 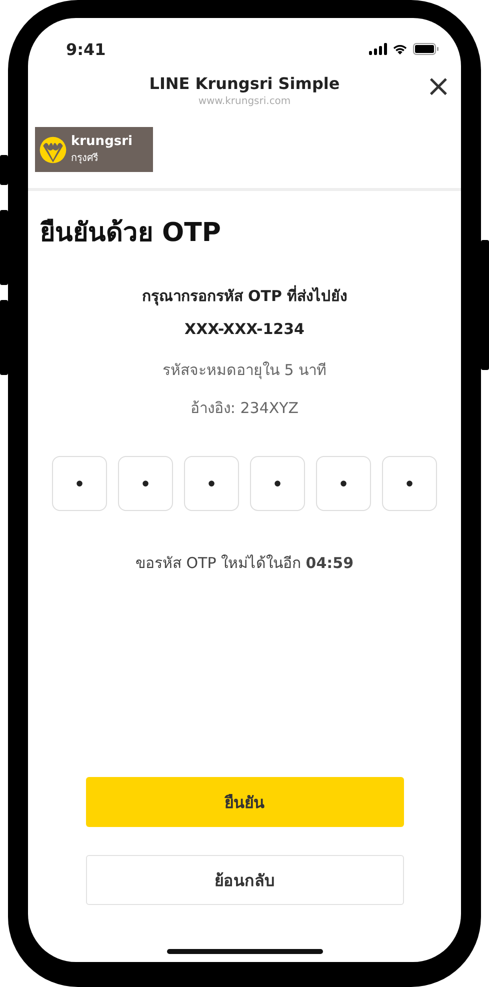 What do you see at coordinates (244, 563) in the screenshot?
I see `resend-text: ขอรหัส OTP ใหม่ได้ในอีก 04:59` at bounding box center [244, 563].